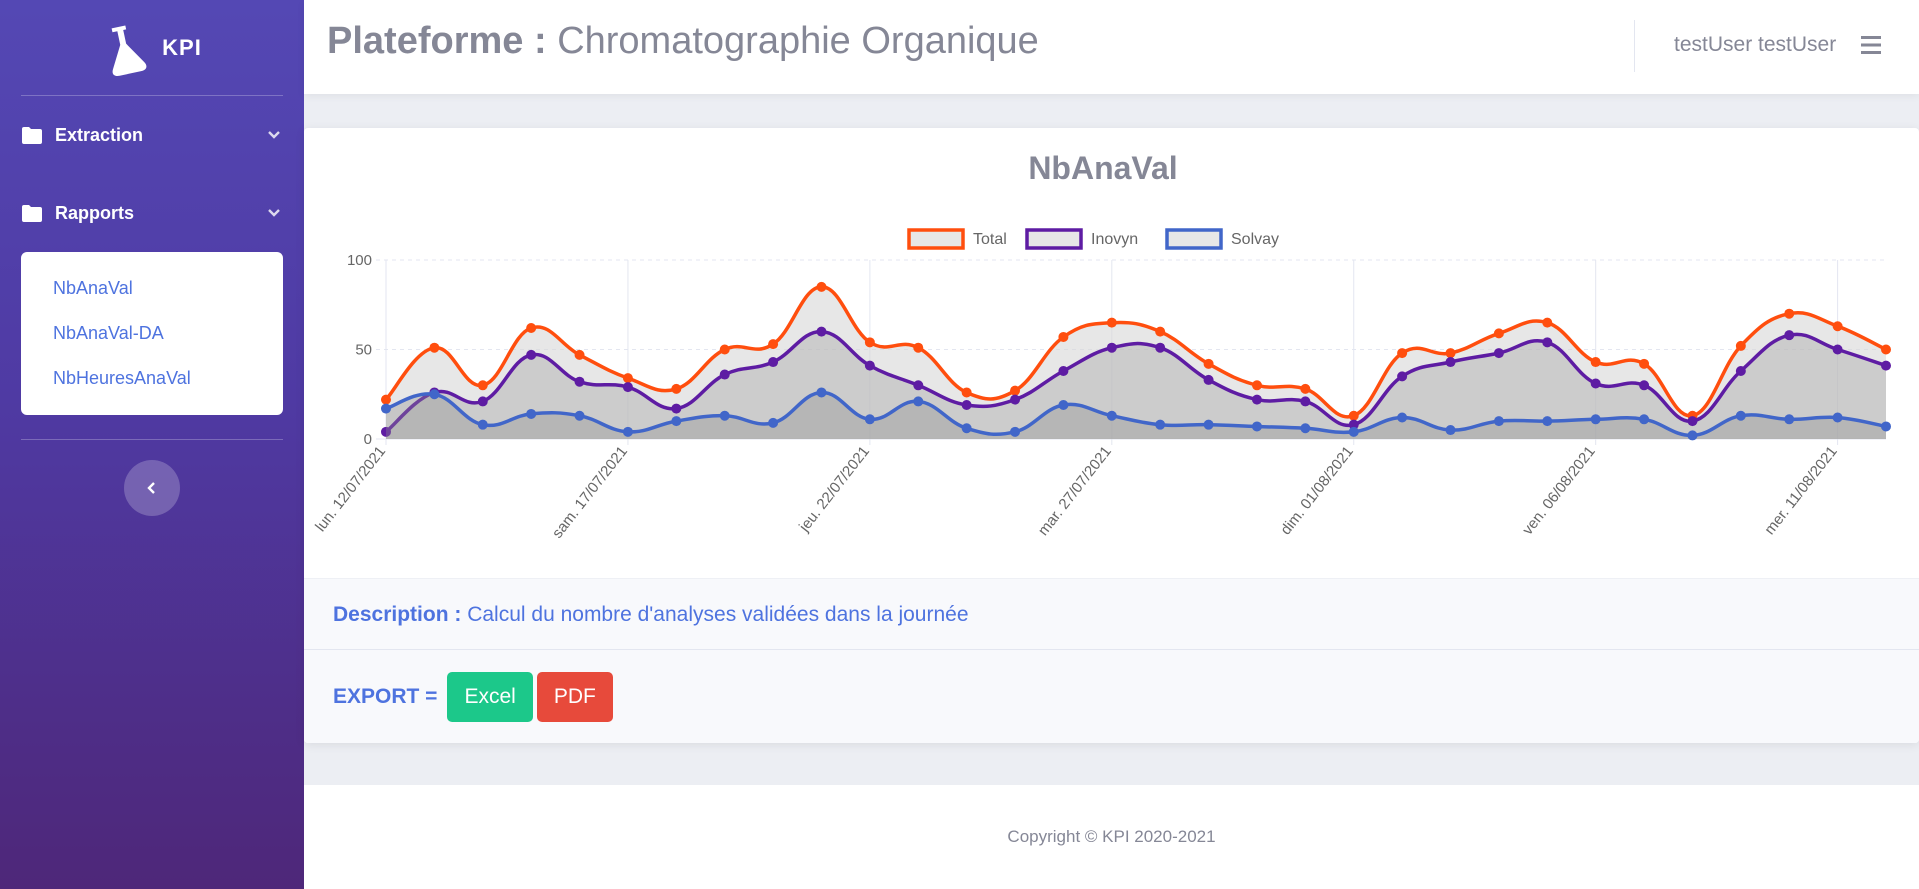 This screenshot has height=889, width=1919. Describe the element at coordinates (1111, 837) in the screenshot. I see `footer: Copyright © KPI 2020-2021` at that location.